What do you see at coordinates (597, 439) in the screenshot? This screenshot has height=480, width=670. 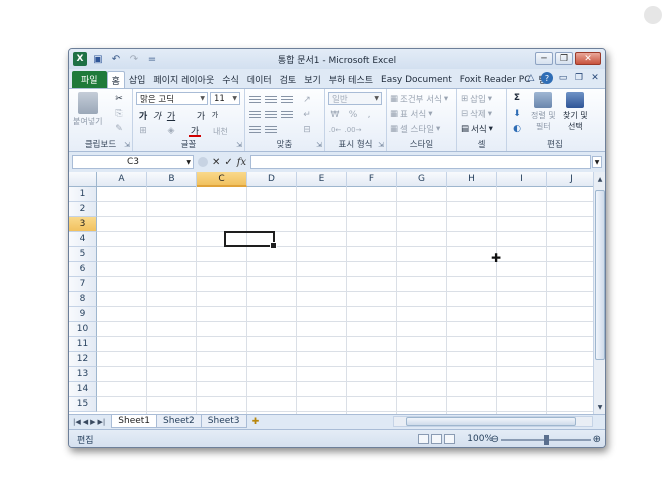 I see `zoom-in-icon: ⊕` at bounding box center [597, 439].